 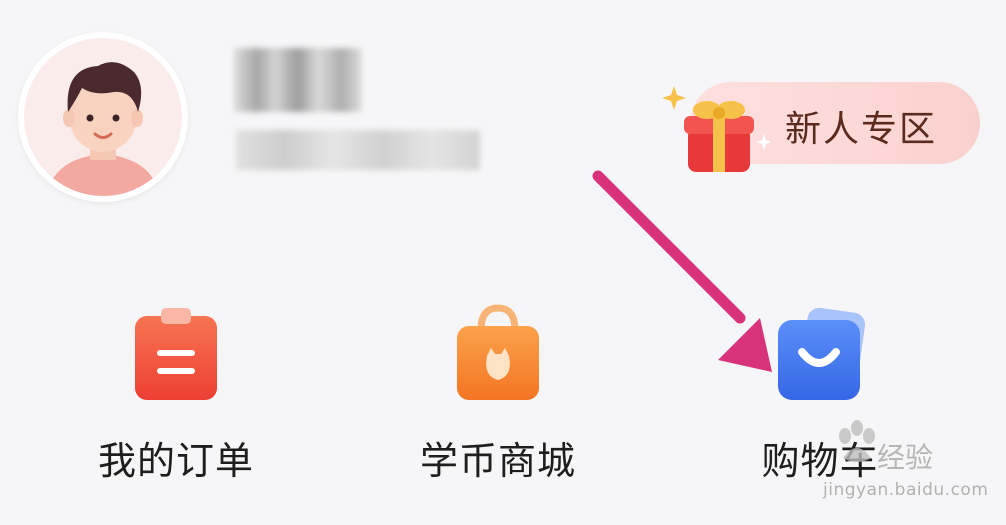 What do you see at coordinates (176, 354) in the screenshot?
I see `clipboard-icon` at bounding box center [176, 354].